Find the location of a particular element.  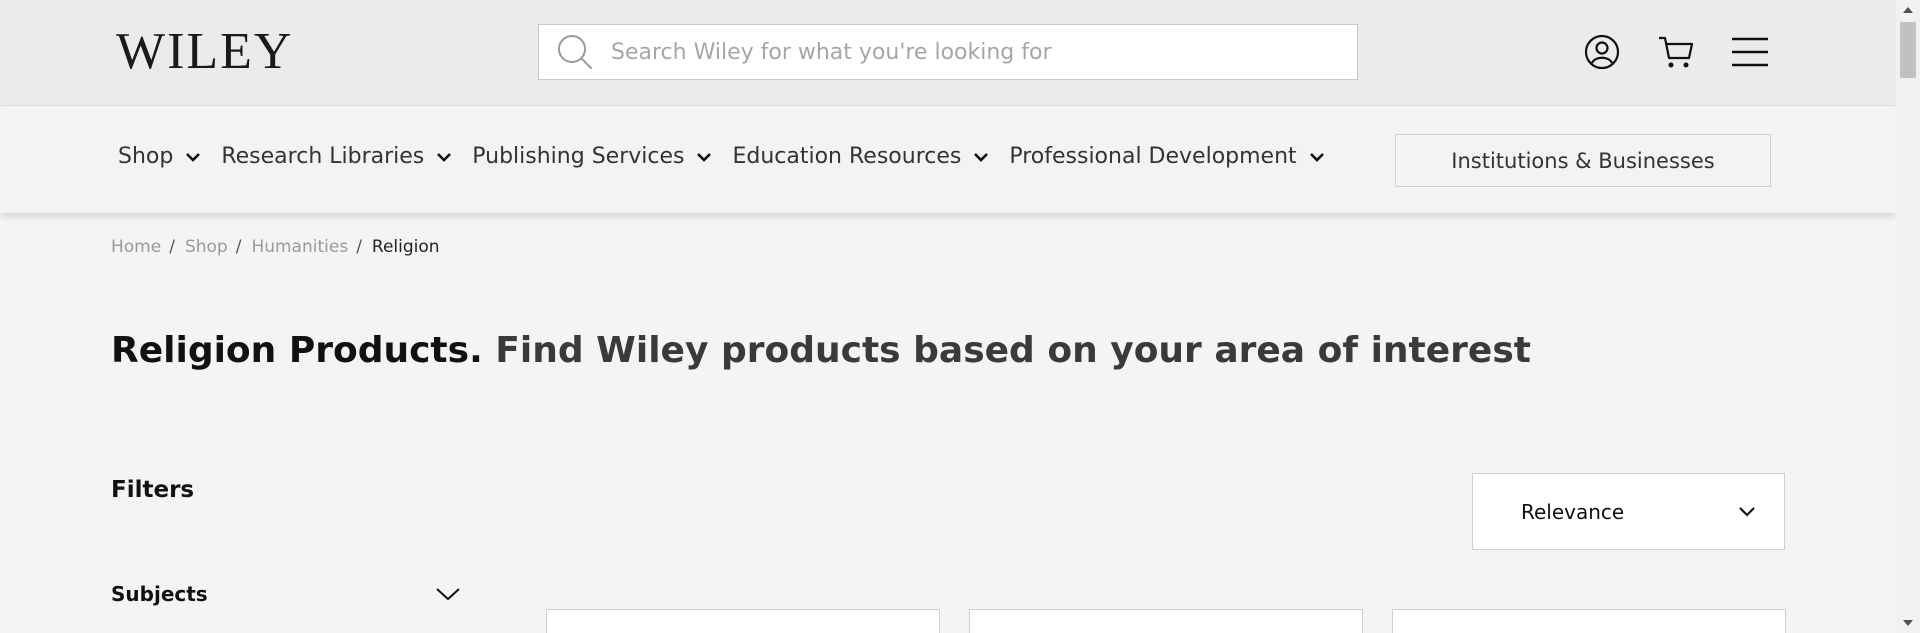

scroll-down-arrow-icon is located at coordinates (1908, 623).